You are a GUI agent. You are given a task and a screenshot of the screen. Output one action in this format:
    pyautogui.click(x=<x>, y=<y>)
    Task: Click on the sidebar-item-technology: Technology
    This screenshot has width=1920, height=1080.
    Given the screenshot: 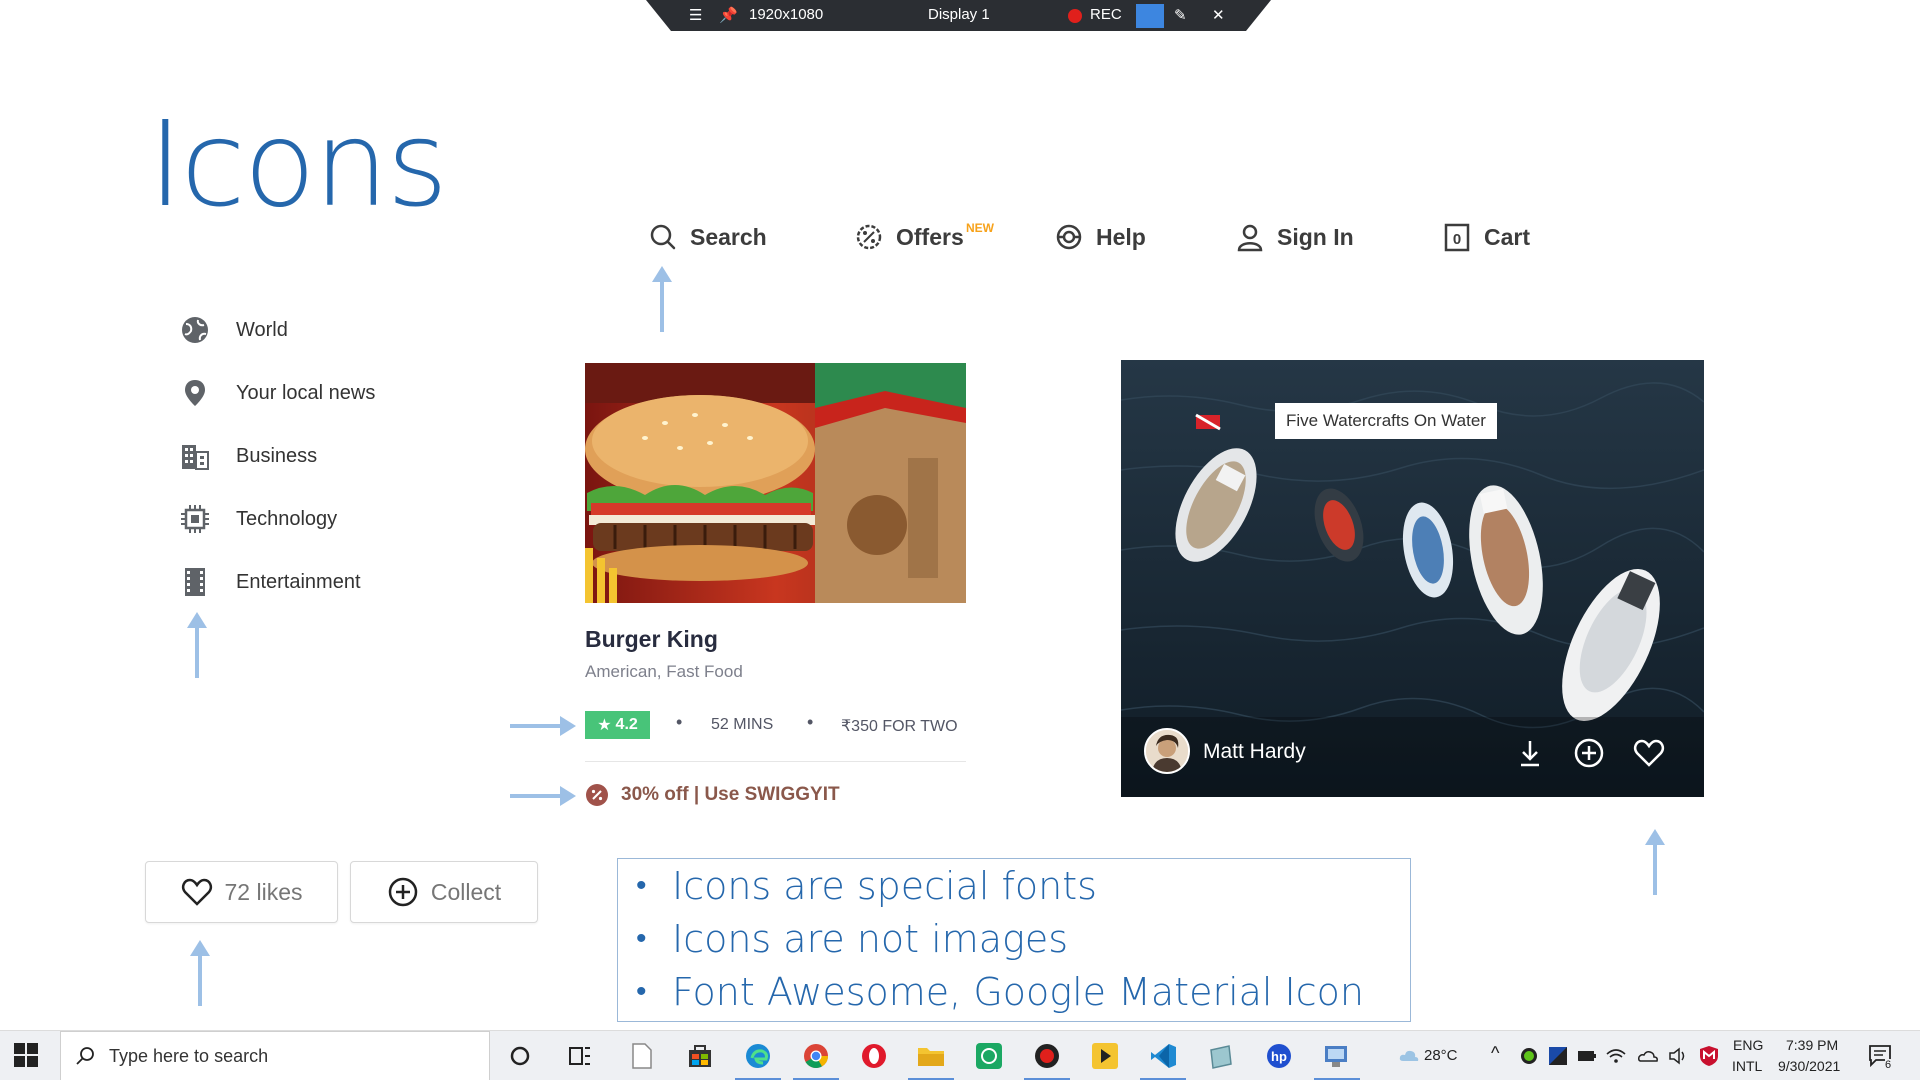 What is the action you would take?
    pyautogui.click(x=258, y=519)
    